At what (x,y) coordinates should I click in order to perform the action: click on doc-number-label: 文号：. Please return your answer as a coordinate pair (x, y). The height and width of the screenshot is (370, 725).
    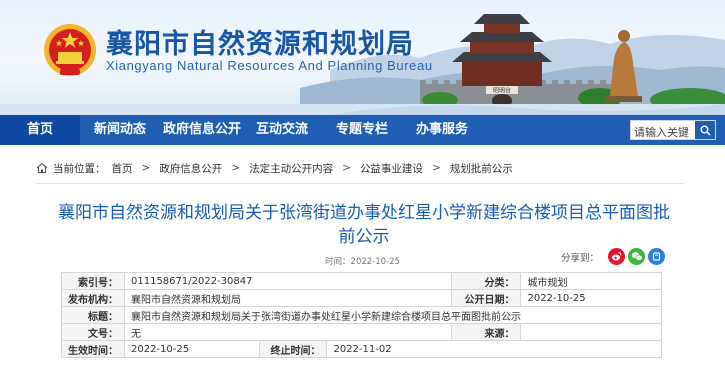
    Looking at the image, I should click on (93, 332).